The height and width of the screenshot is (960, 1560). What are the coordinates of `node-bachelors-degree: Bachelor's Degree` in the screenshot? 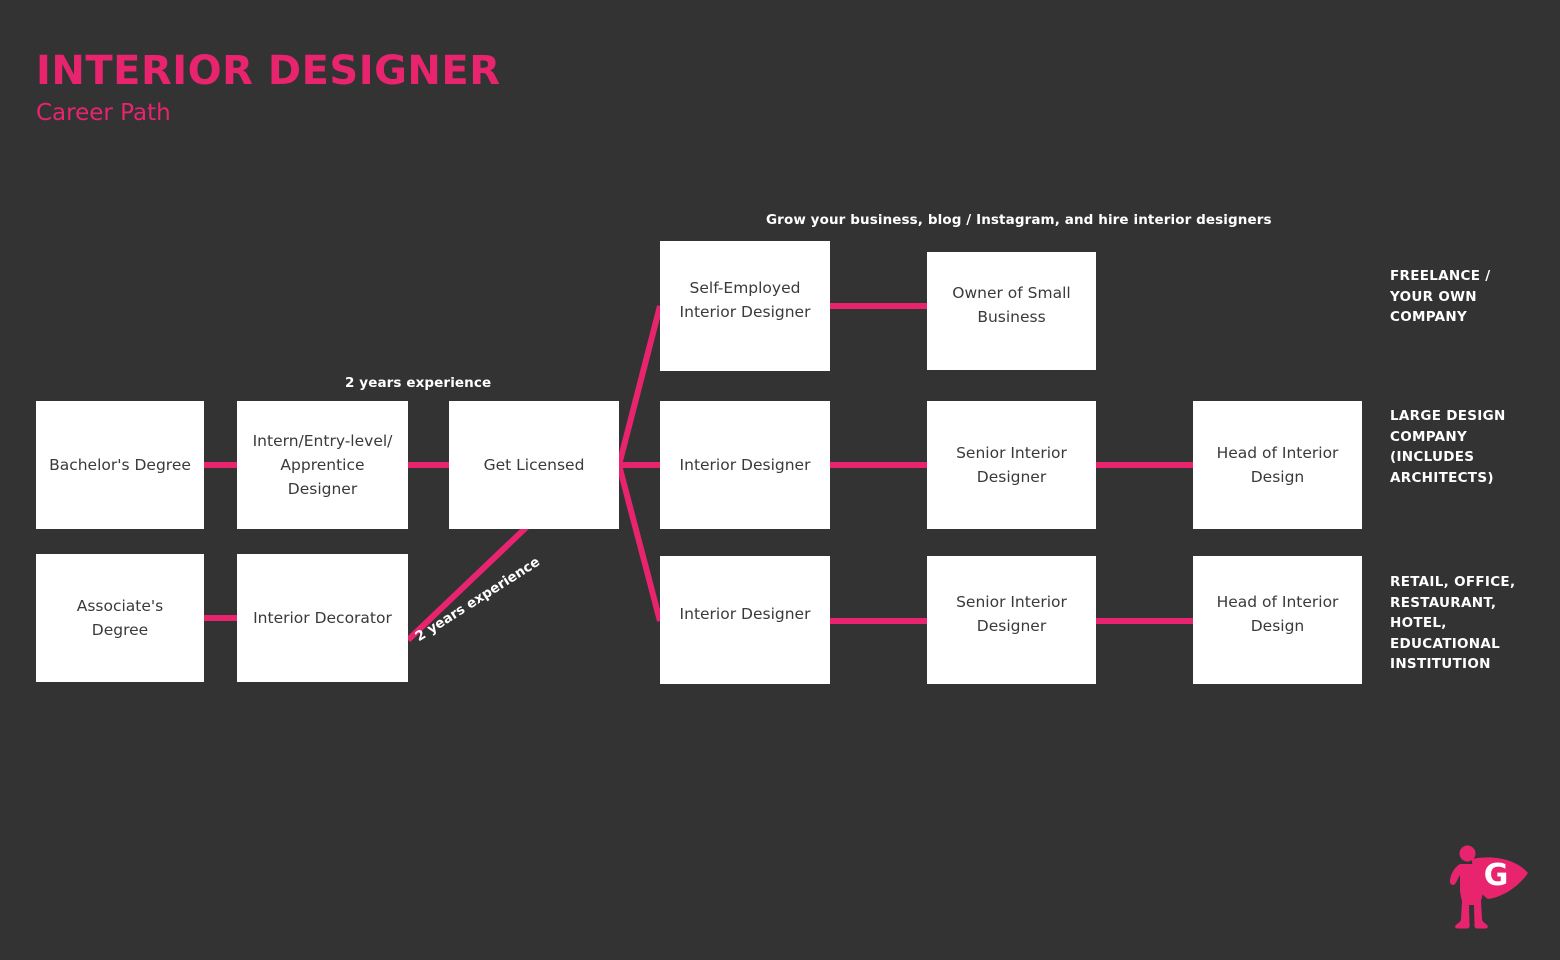 It's located at (120, 465).